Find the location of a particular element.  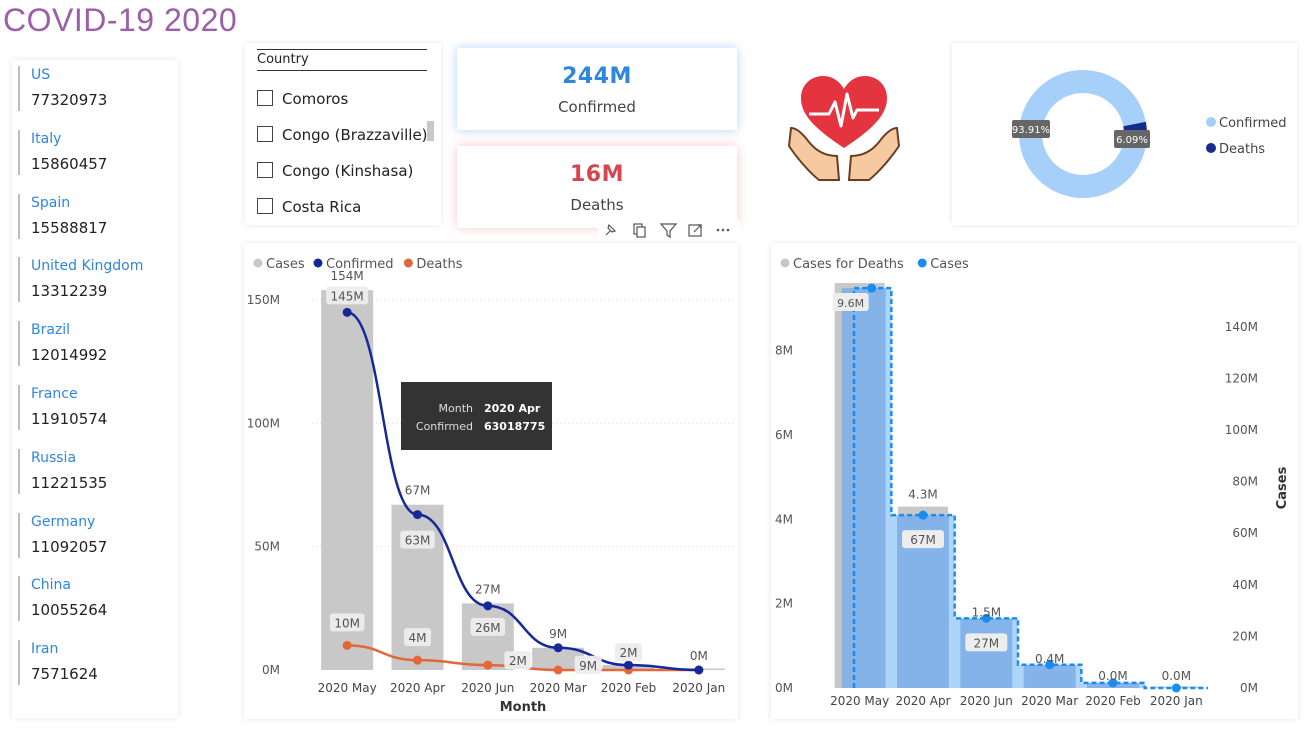

tooltip: Month 2020 Apr Confirmed 63018775 is located at coordinates (476, 416).